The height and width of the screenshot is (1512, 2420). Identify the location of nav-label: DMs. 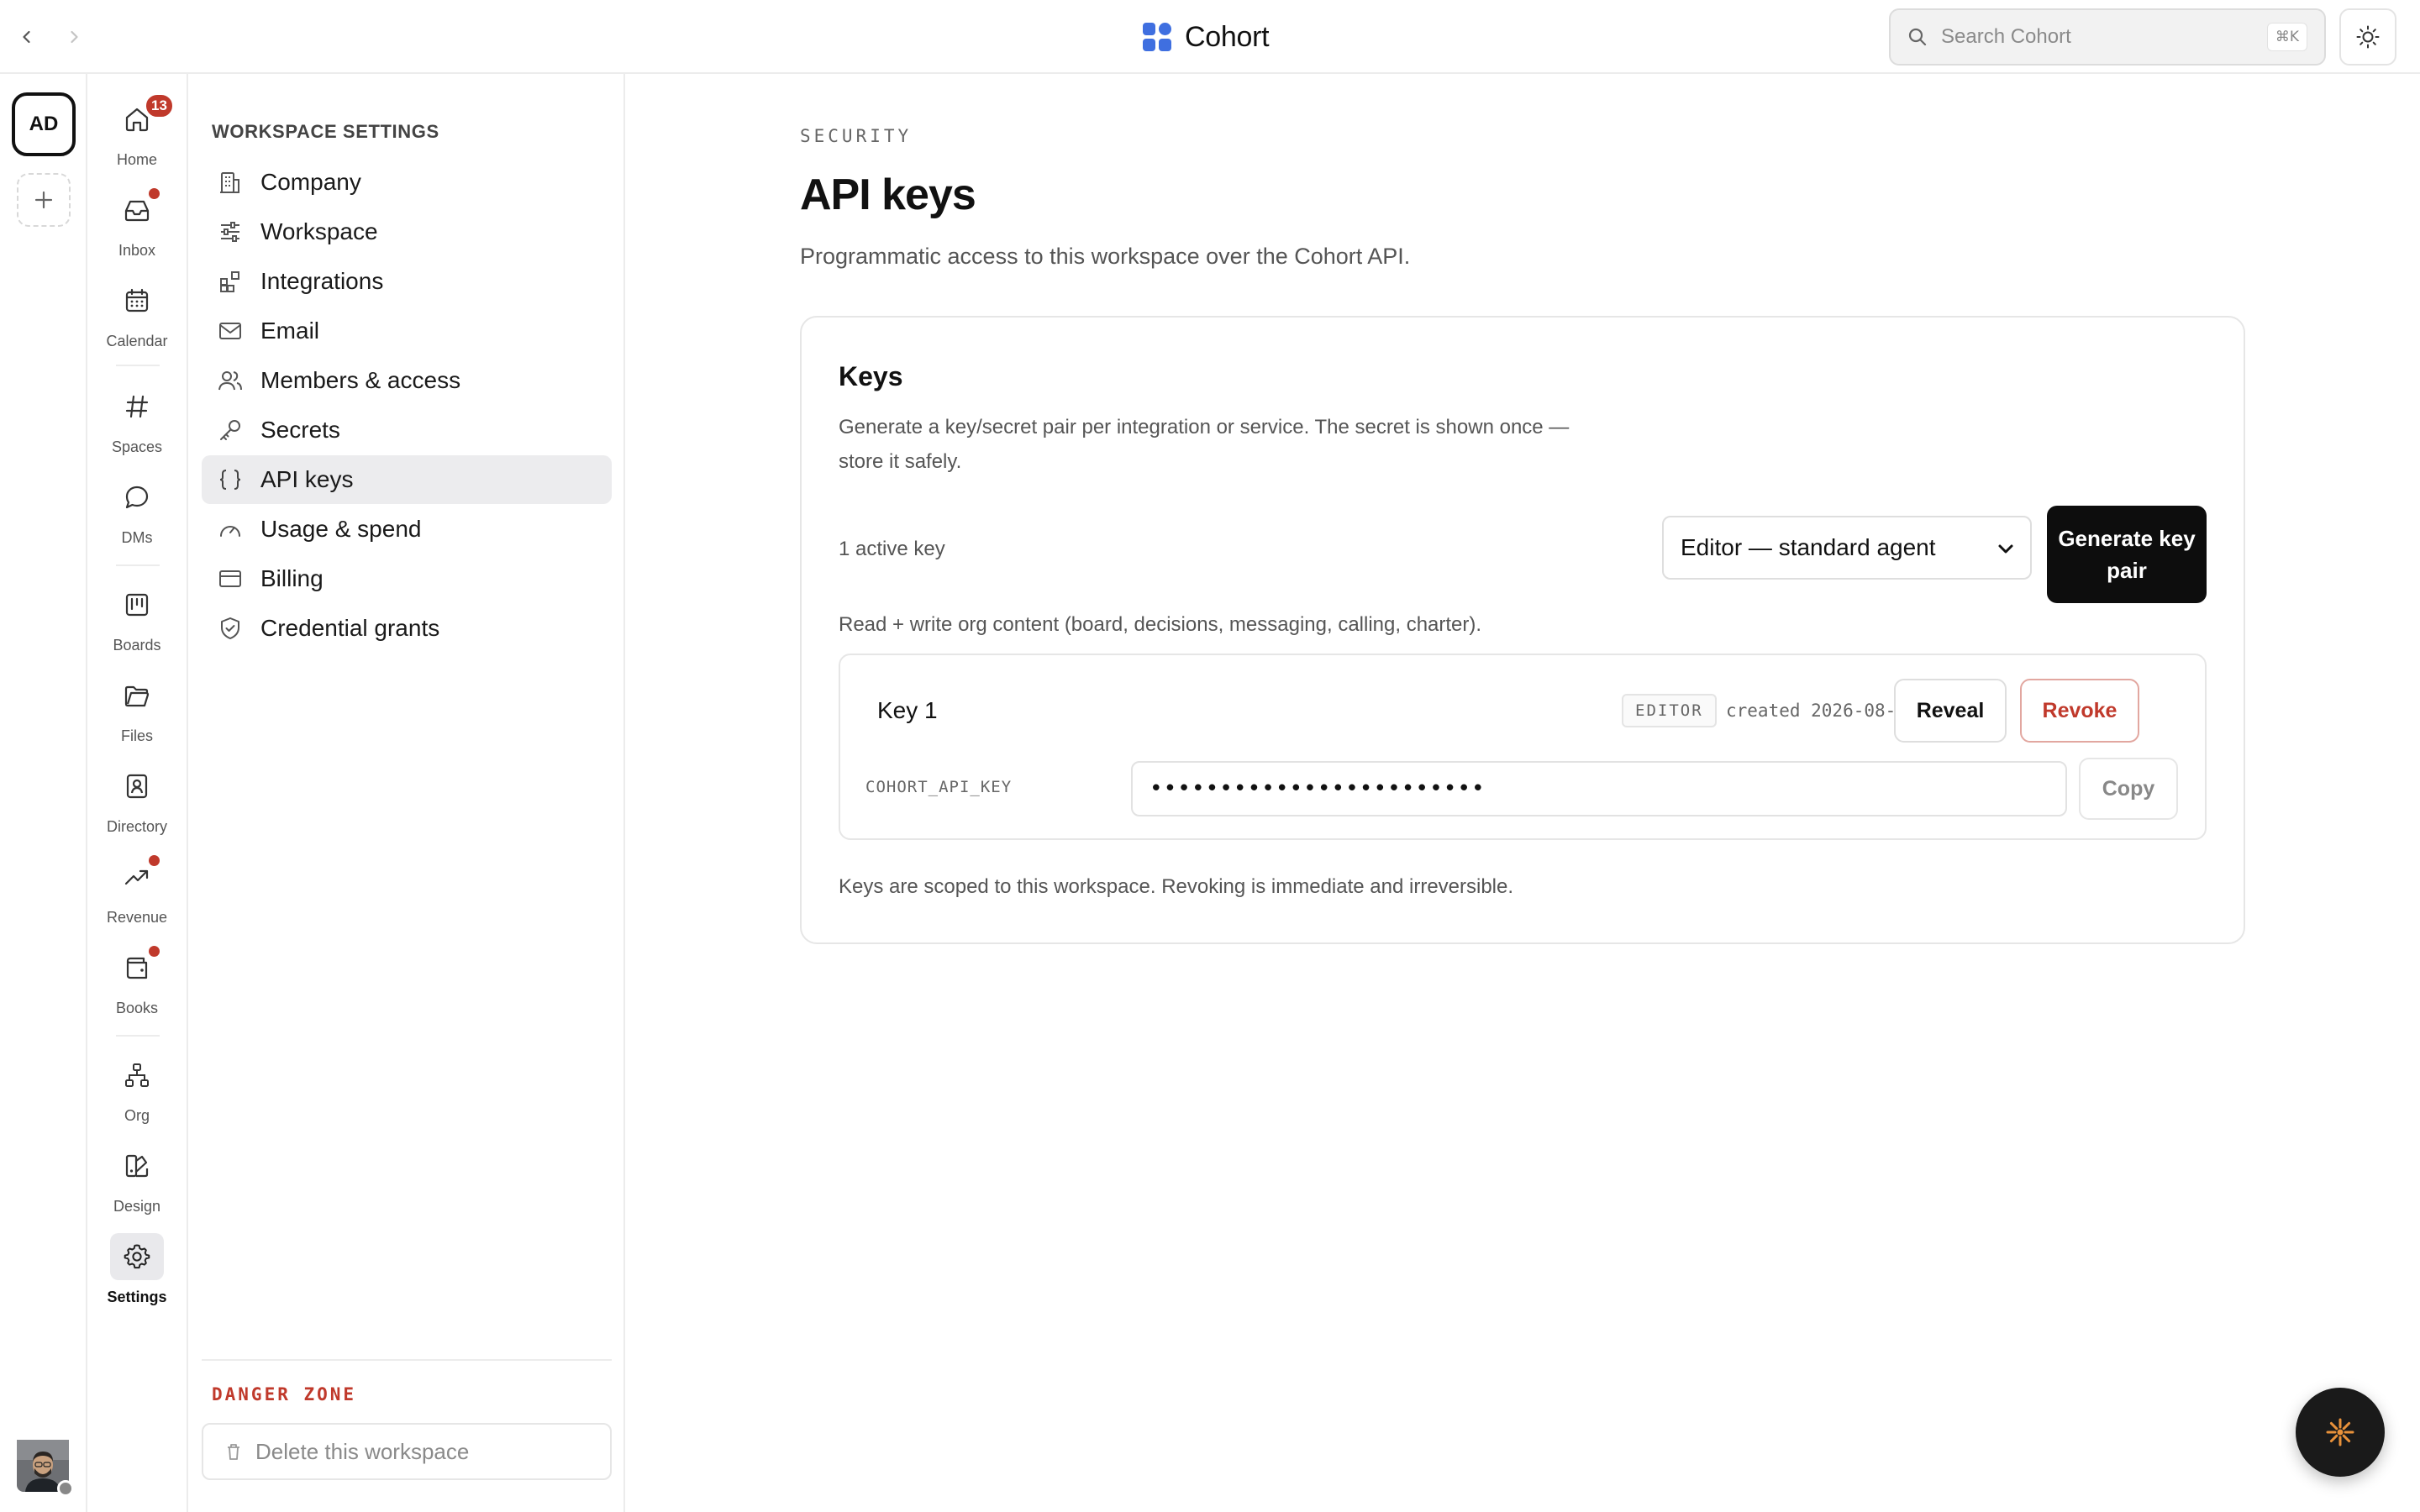
(137, 537).